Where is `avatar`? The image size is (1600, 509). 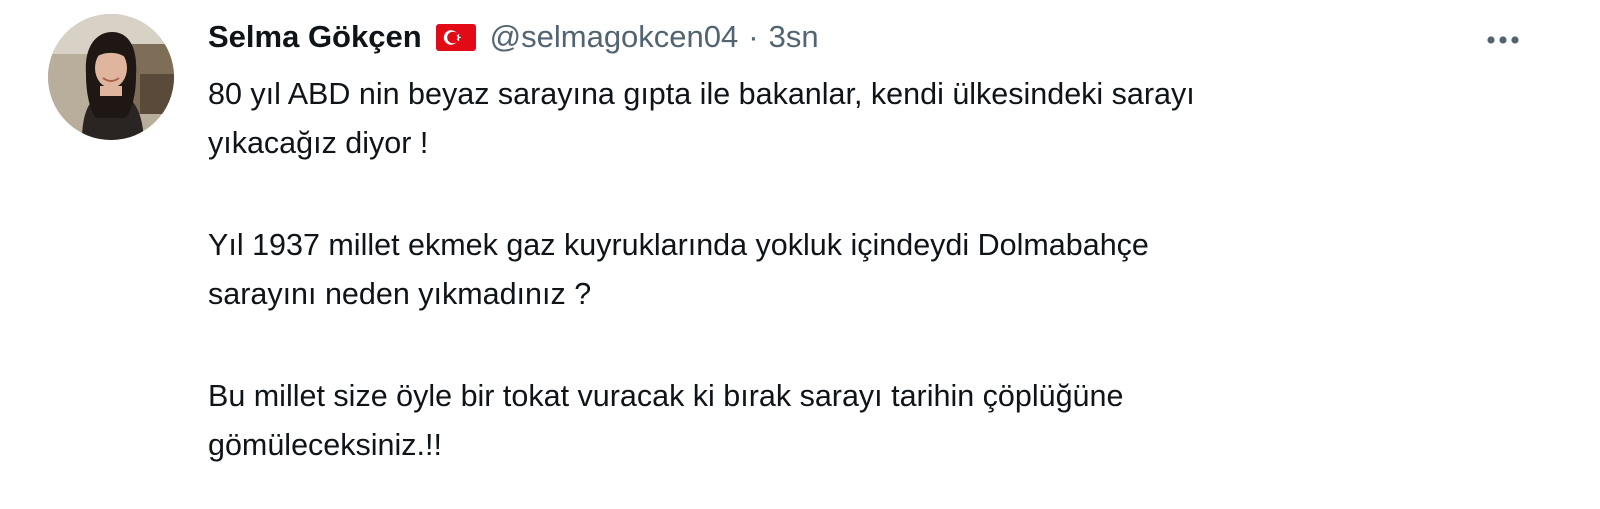 avatar is located at coordinates (111, 77).